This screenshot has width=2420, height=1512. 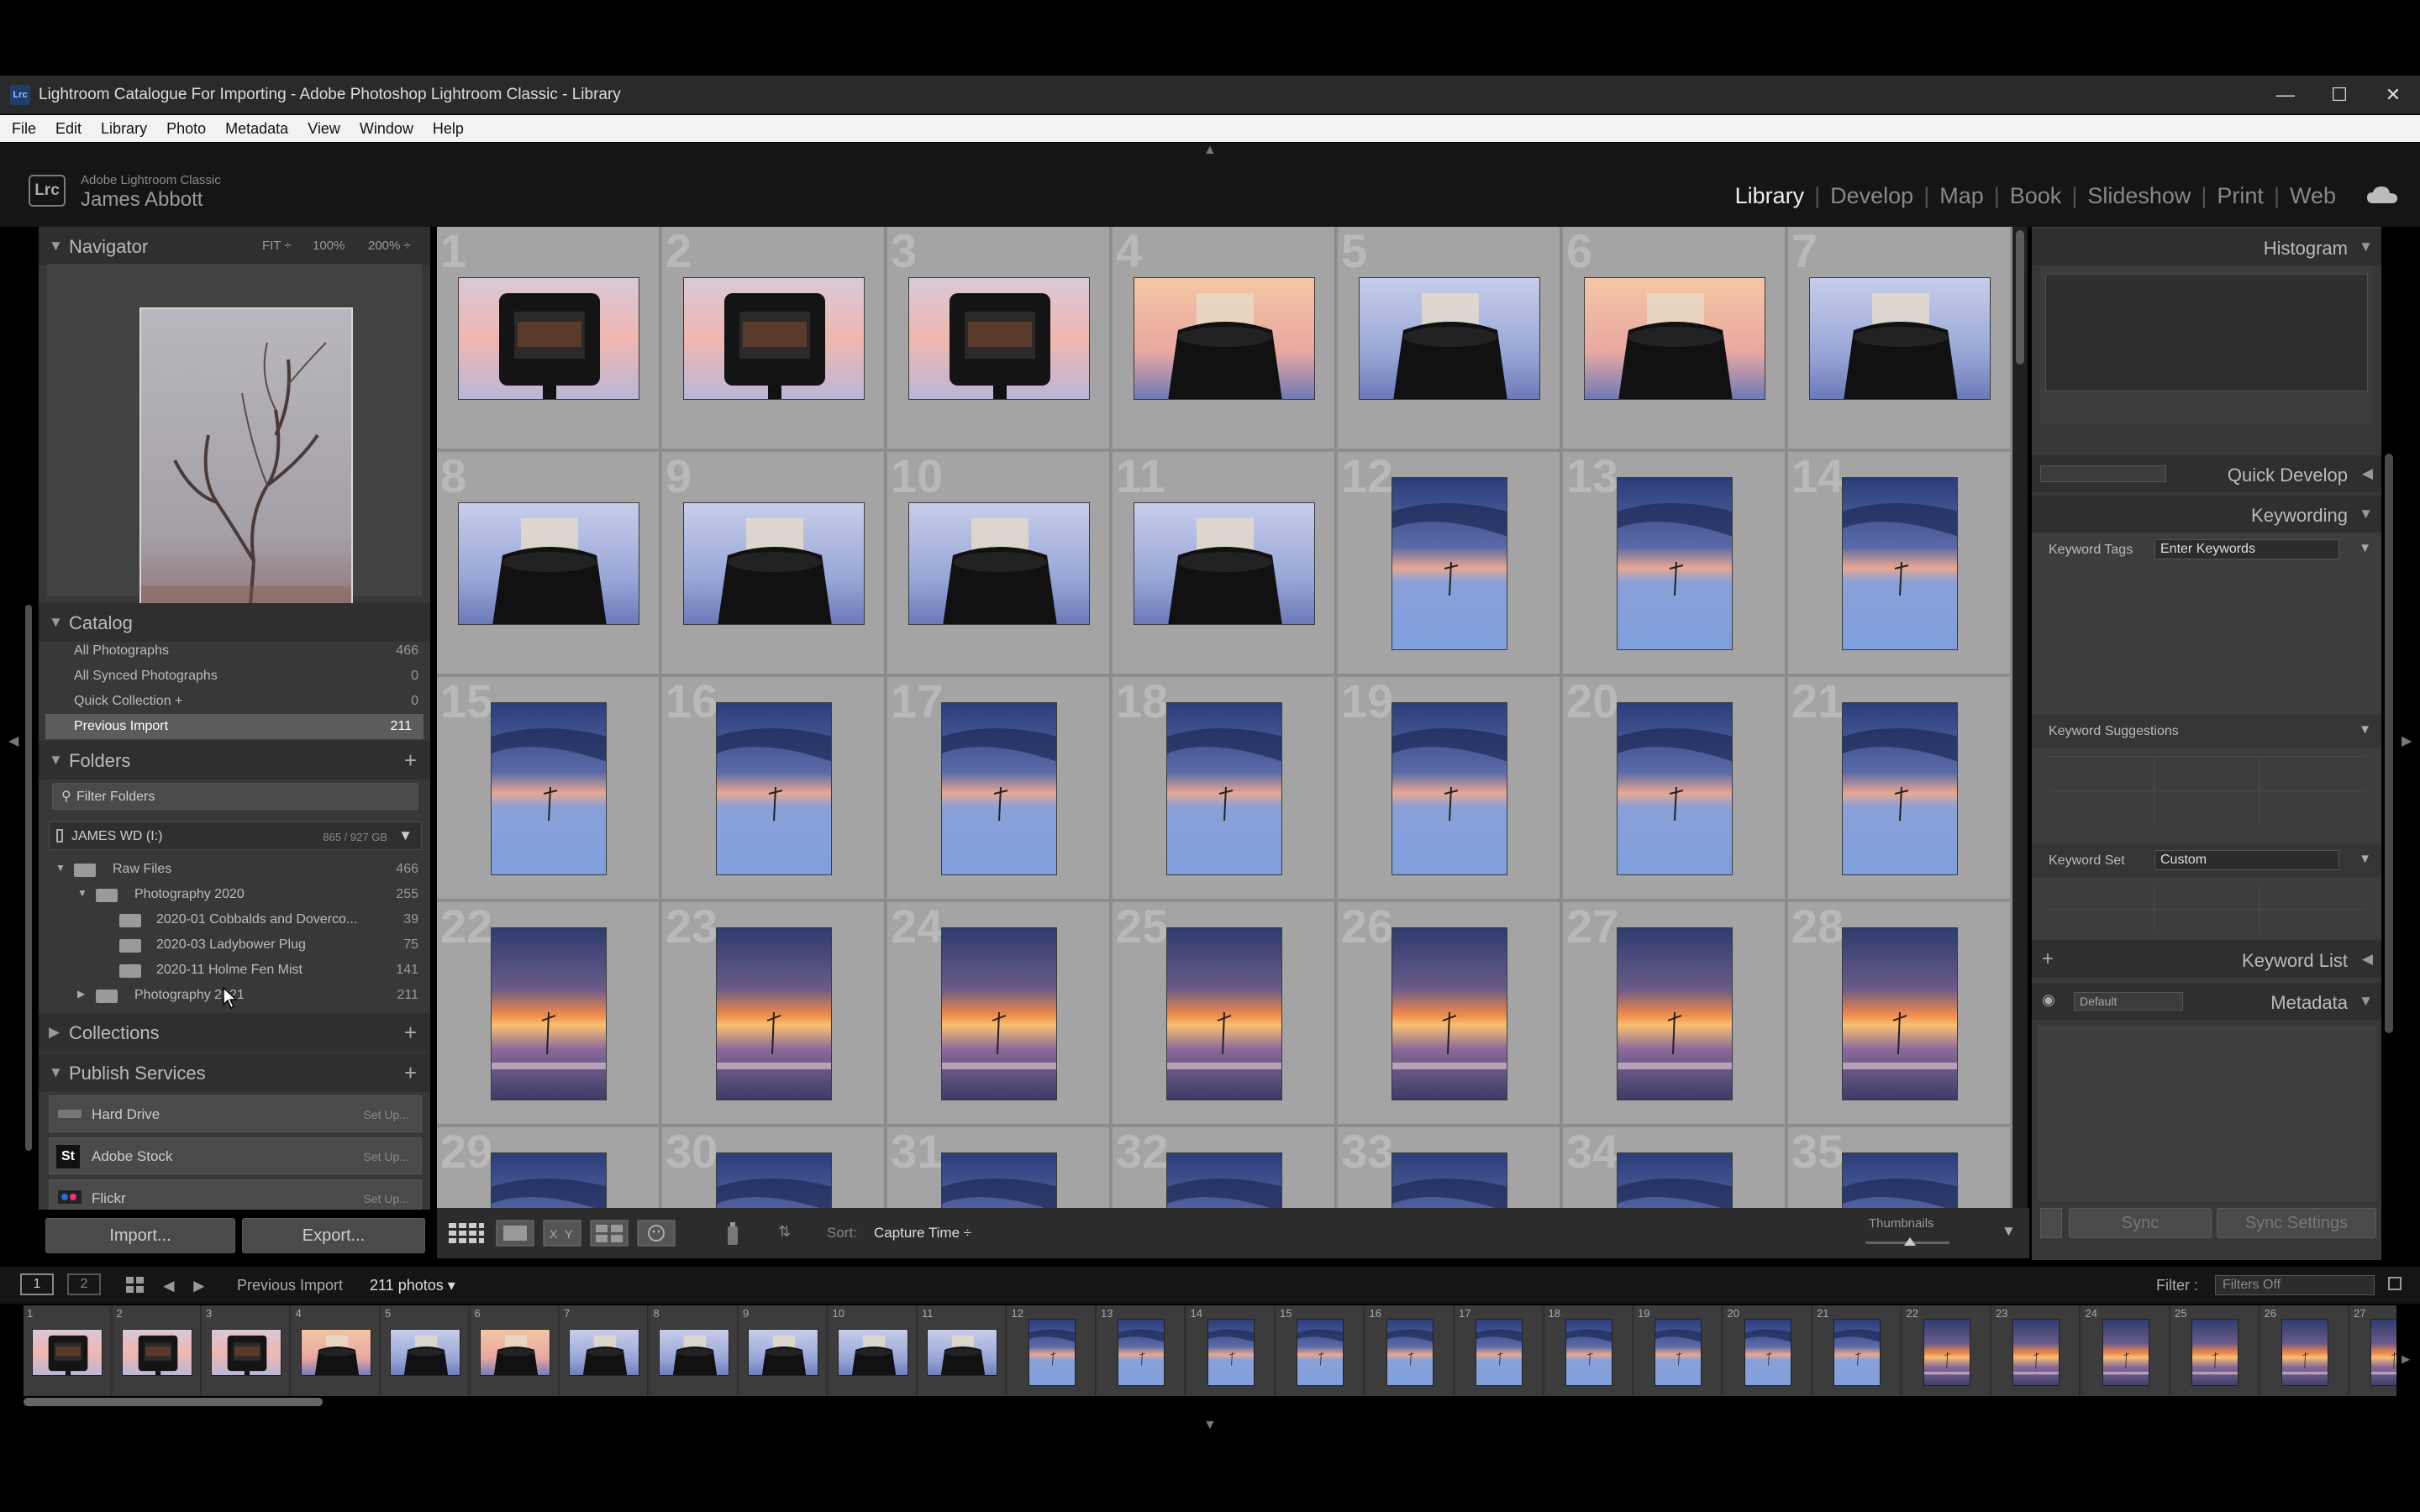 I want to click on catalog-item-all-photographs: All Photographs 466, so click(x=234, y=651).